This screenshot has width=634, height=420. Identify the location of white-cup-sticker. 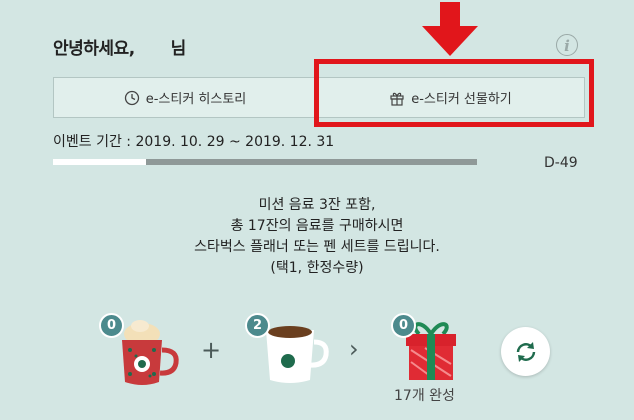
(296, 353).